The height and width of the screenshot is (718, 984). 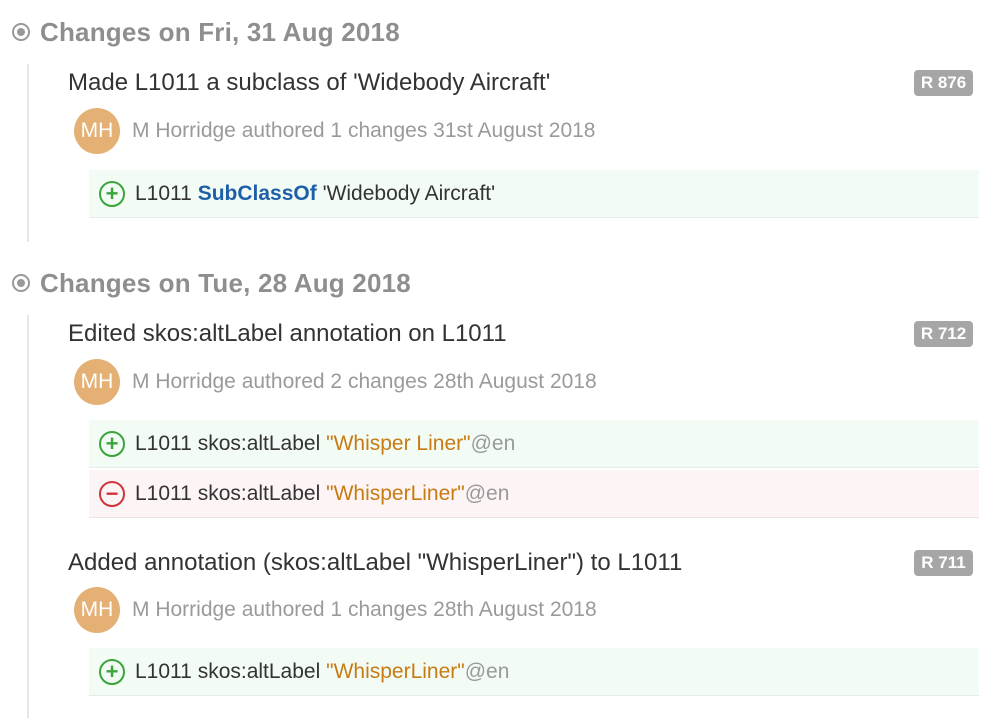 I want to click on axiom-keyword: SubClassOf, so click(x=257, y=193).